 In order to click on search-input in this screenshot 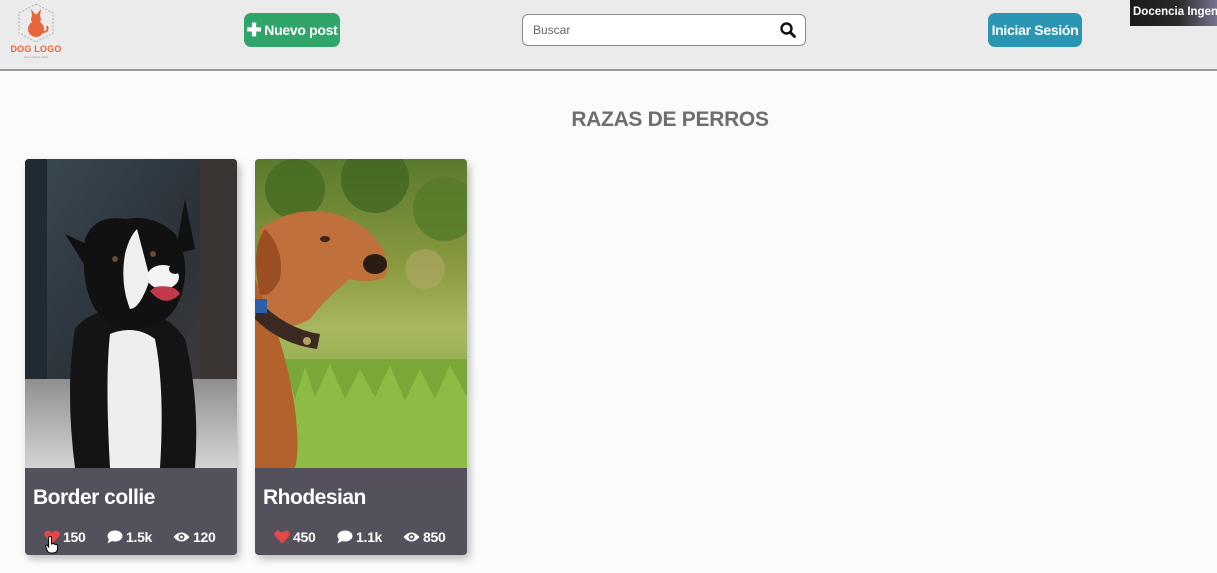, I will do `click(653, 30)`.